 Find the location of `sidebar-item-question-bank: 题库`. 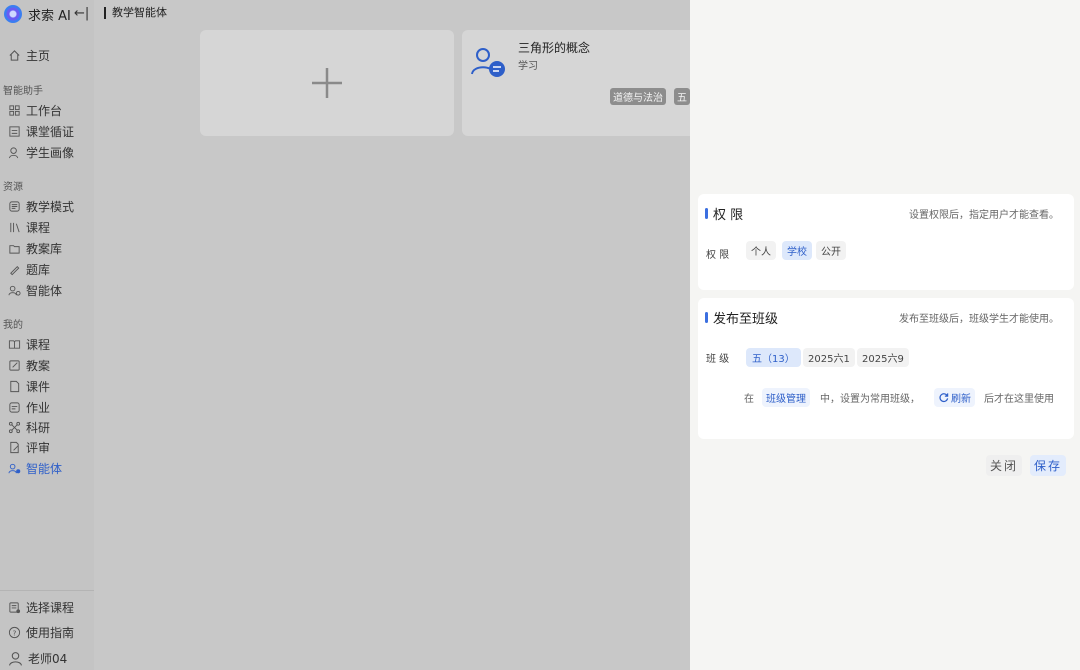

sidebar-item-question-bank: 题库 is located at coordinates (29, 269).